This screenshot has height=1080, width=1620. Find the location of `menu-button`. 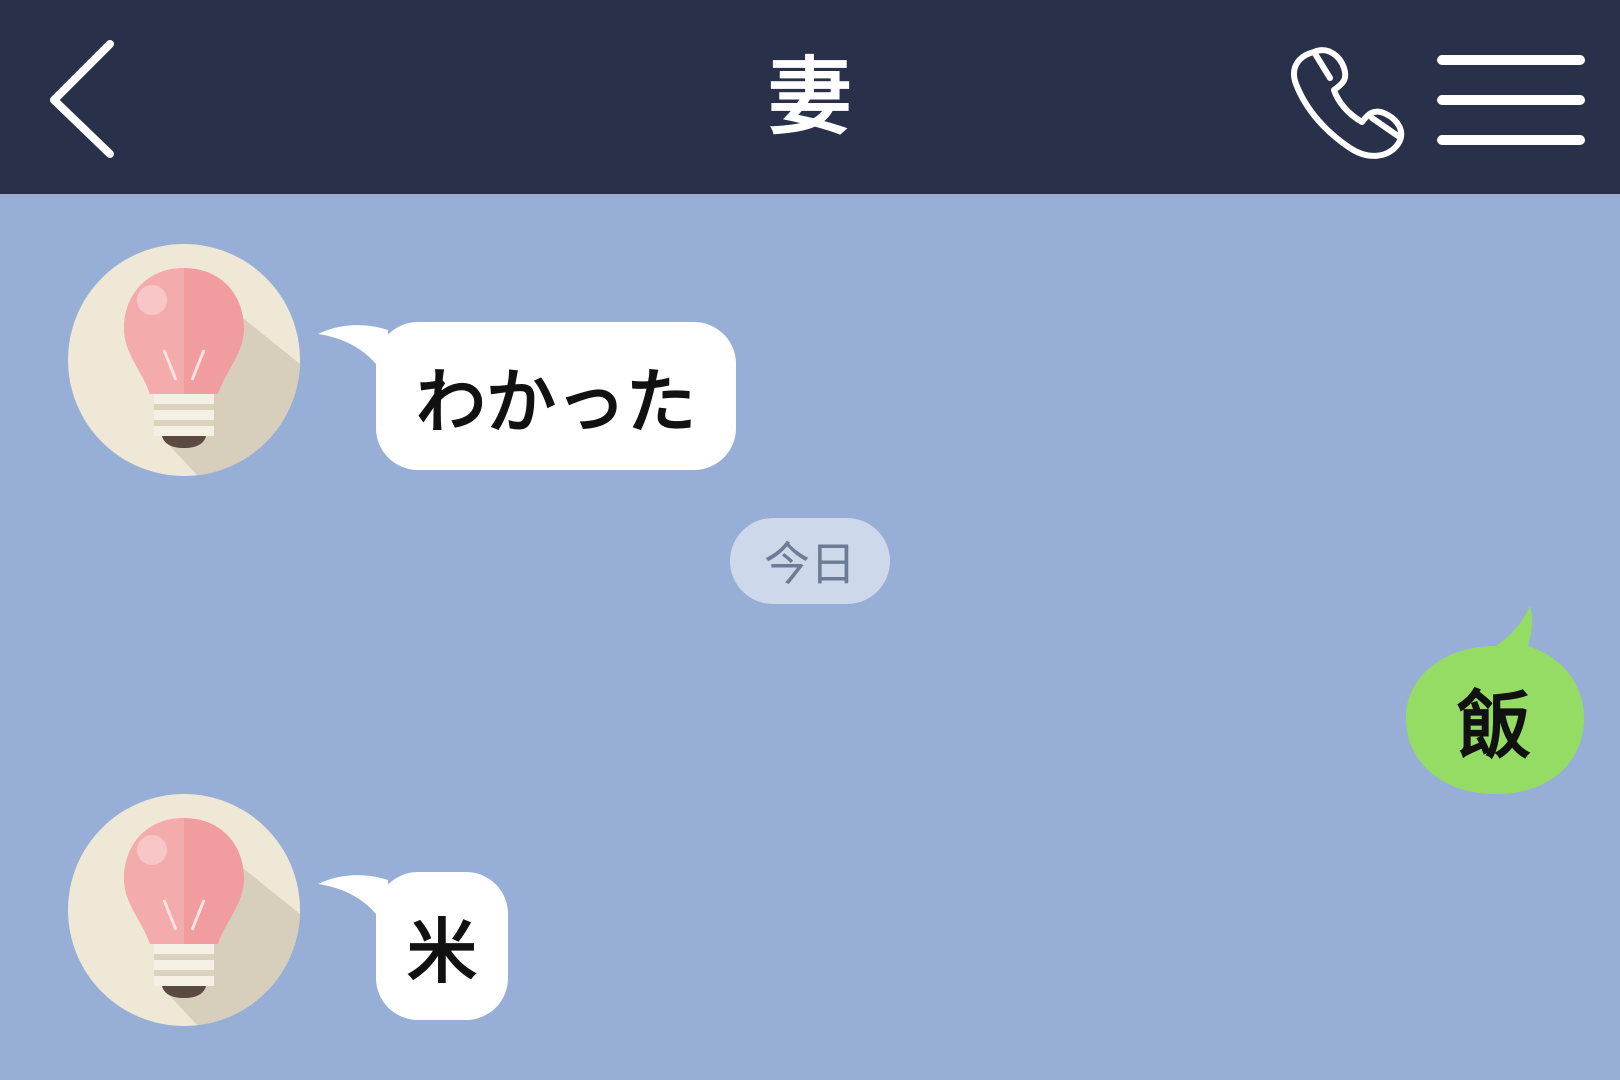

menu-button is located at coordinates (1511, 100).